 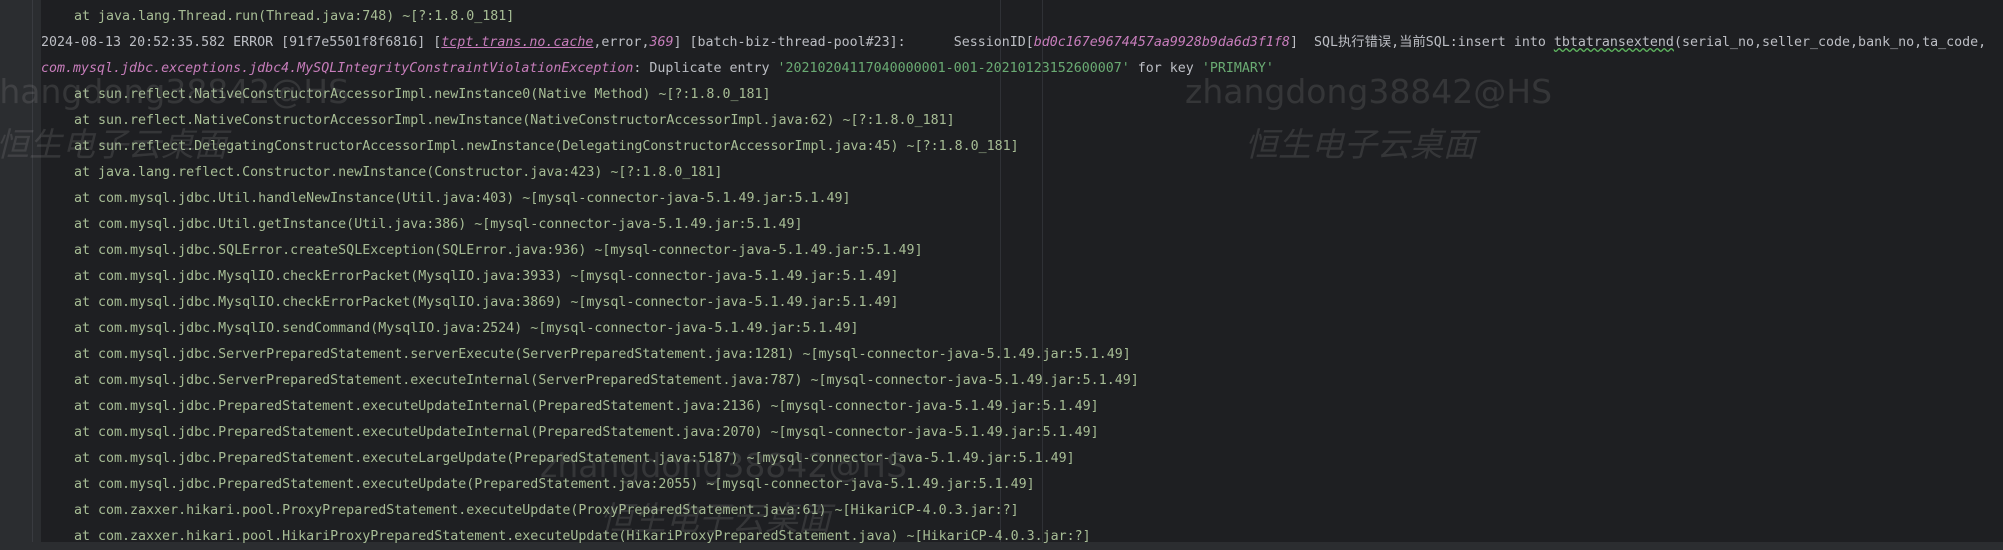 I want to click on session-label: SessionID[, so click(x=969, y=42).